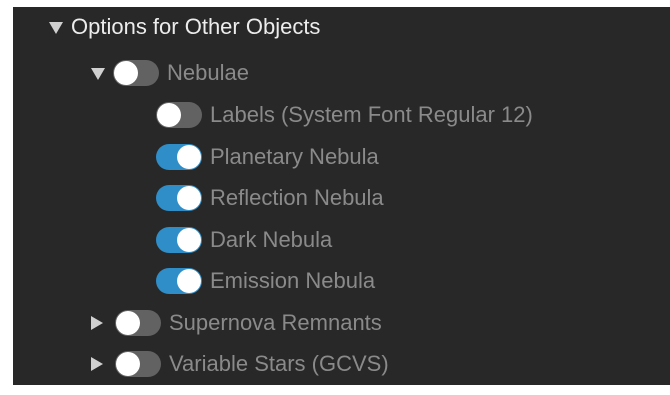 Image resolution: width=670 pixels, height=395 pixels. I want to click on reflection-nebula-label: Reflection Nebula, so click(297, 197).